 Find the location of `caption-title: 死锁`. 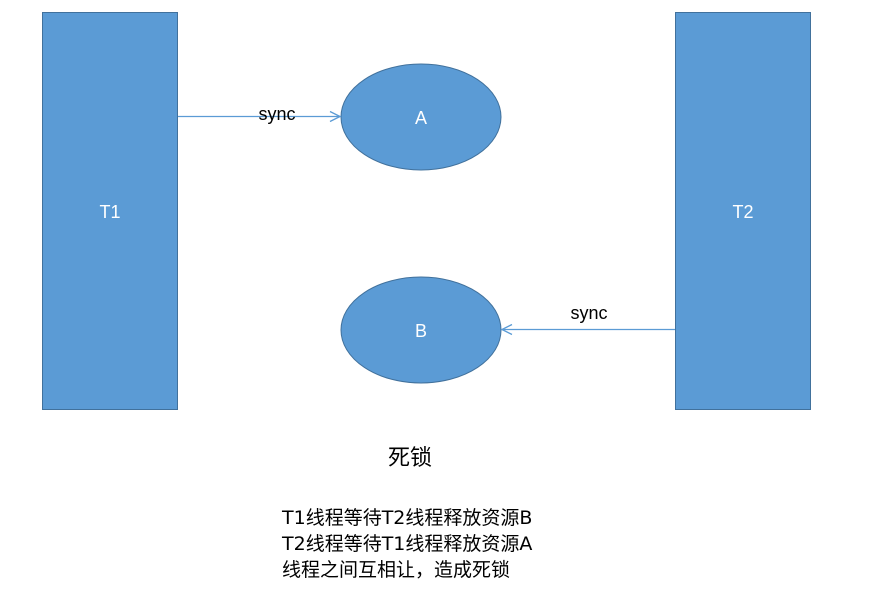

caption-title: 死锁 is located at coordinates (409, 458).